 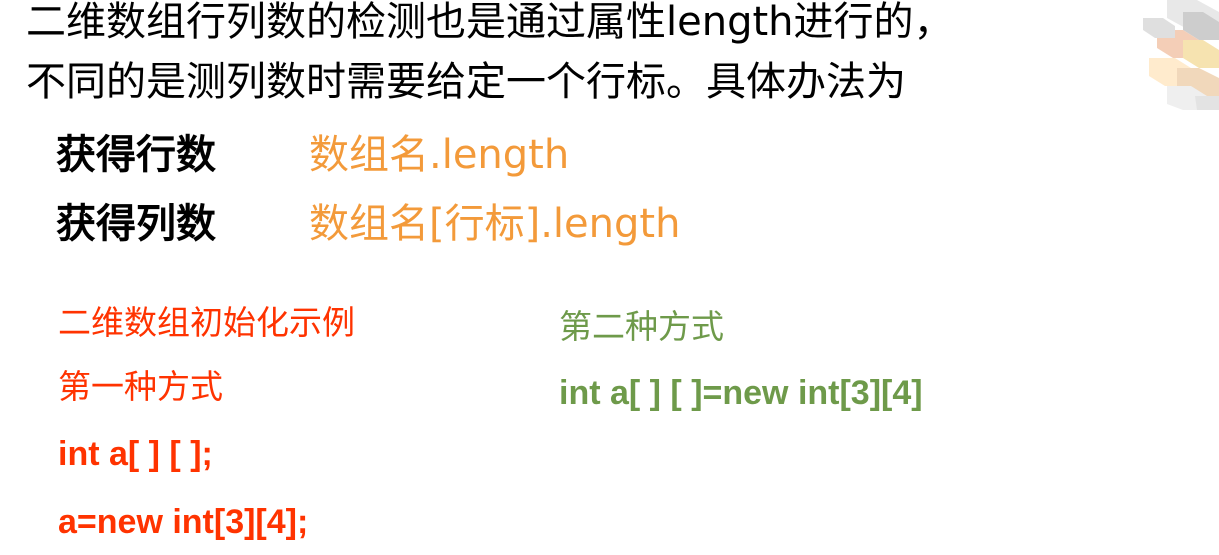 What do you see at coordinates (466, 82) in the screenshot?
I see `intro-line-2: 不同的是测列数时需要给定一个行标。具体办法为` at bounding box center [466, 82].